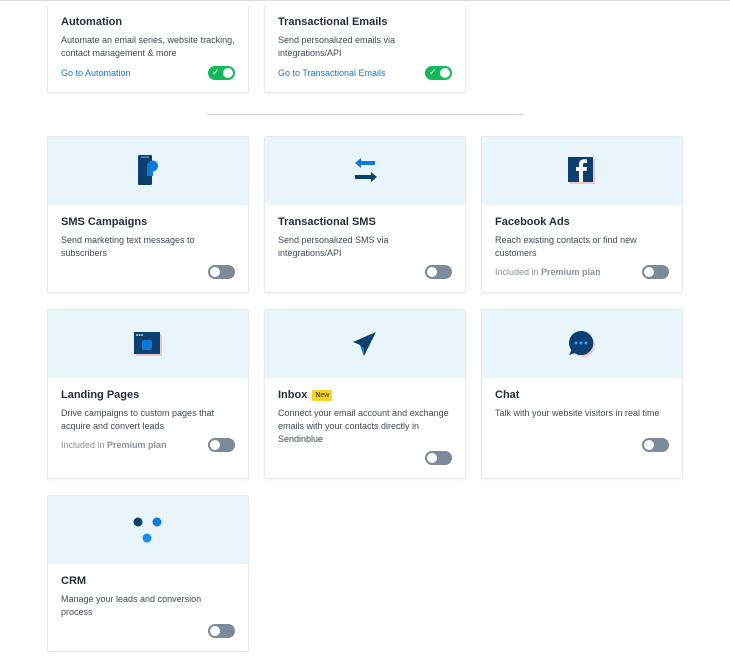  What do you see at coordinates (100, 395) in the screenshot?
I see `card-title: Landing Pages` at bounding box center [100, 395].